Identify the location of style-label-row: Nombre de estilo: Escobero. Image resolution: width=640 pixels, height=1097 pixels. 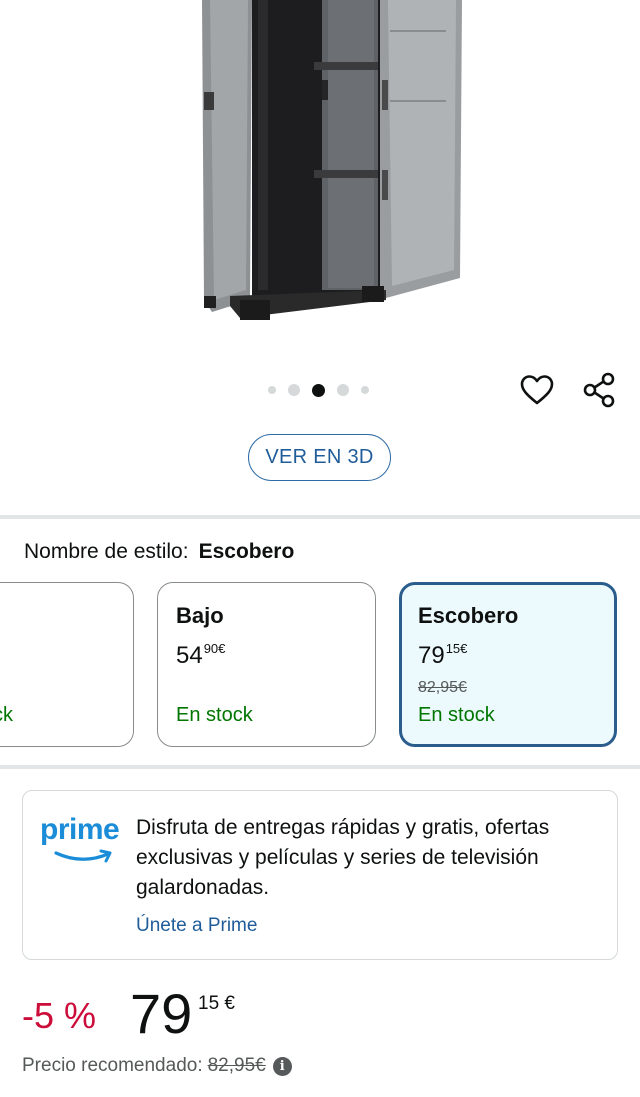
(159, 552).